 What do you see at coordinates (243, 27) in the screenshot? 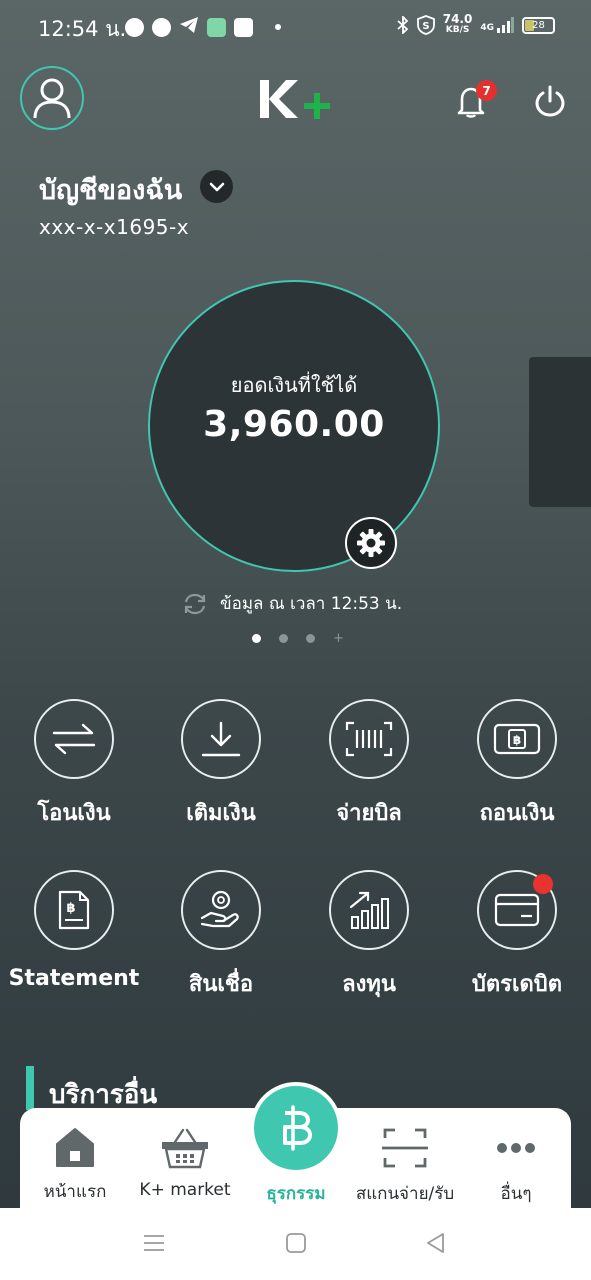
I see `gallery-icon` at bounding box center [243, 27].